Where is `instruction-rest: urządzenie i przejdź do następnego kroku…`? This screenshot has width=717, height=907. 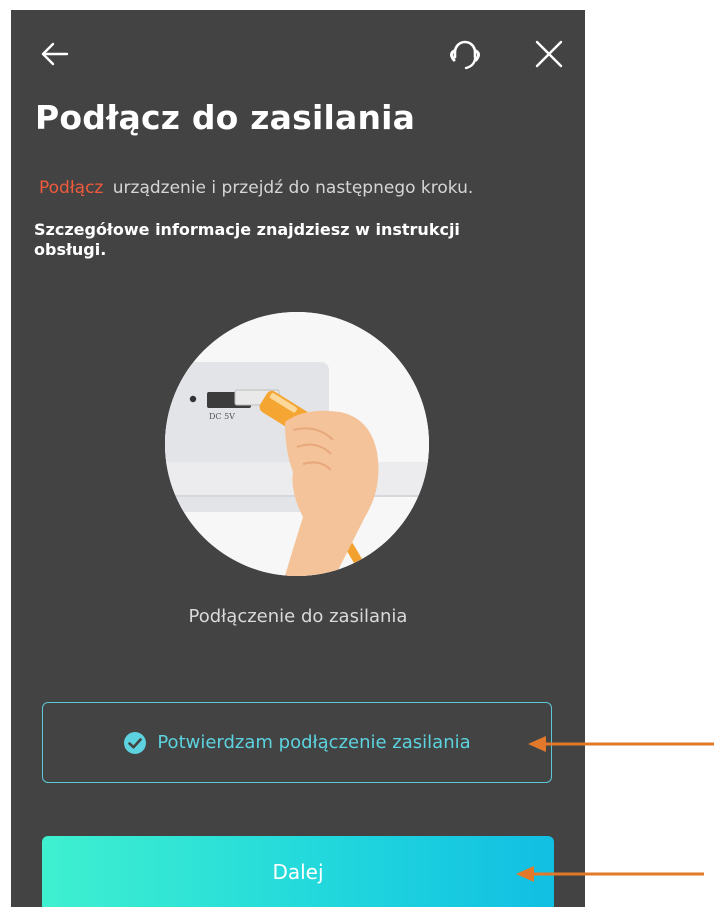 instruction-rest: urządzenie i przejdź do następnego kroku… is located at coordinates (293, 188).